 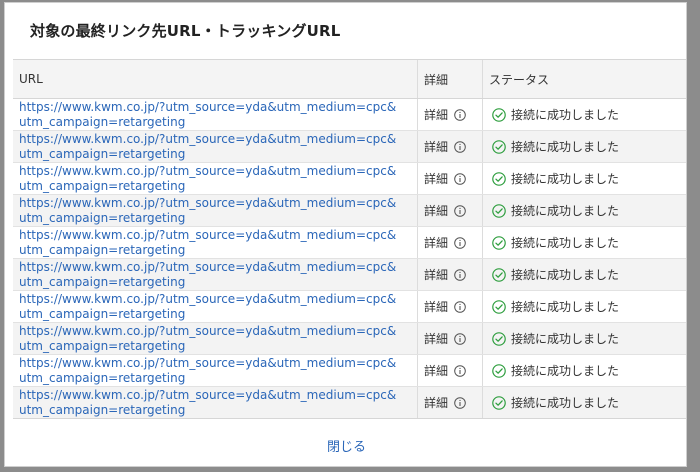 What do you see at coordinates (346, 445) in the screenshot?
I see `close-button: 閉じる` at bounding box center [346, 445].